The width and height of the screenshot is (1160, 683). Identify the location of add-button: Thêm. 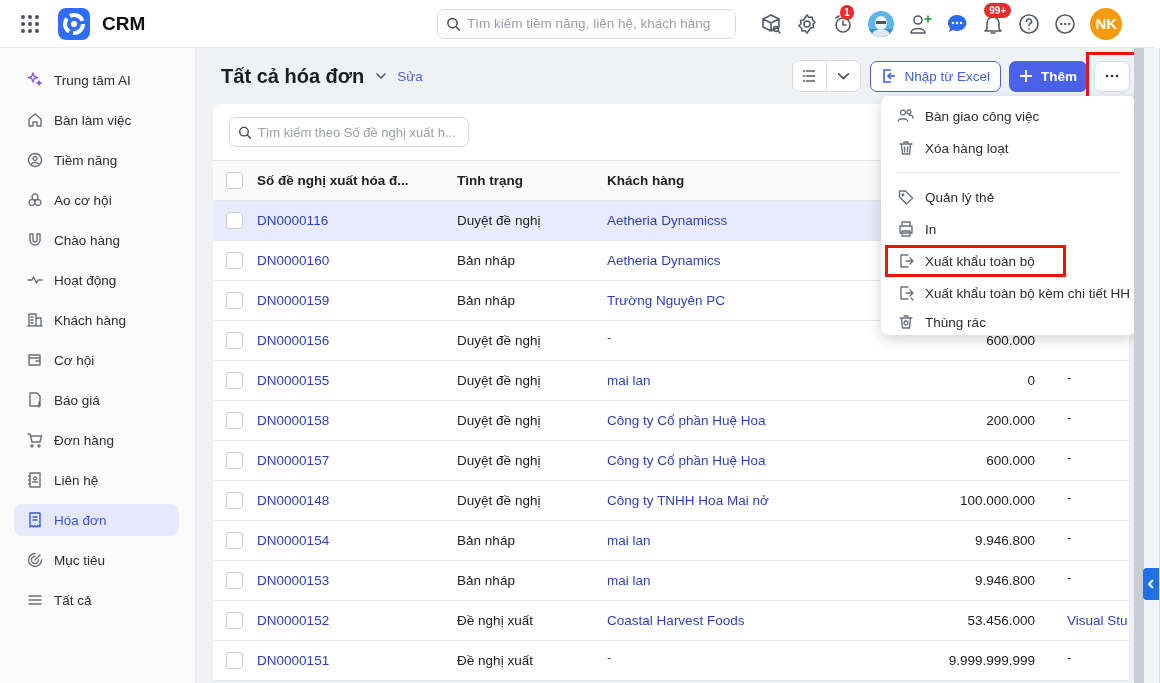
(1048, 76).